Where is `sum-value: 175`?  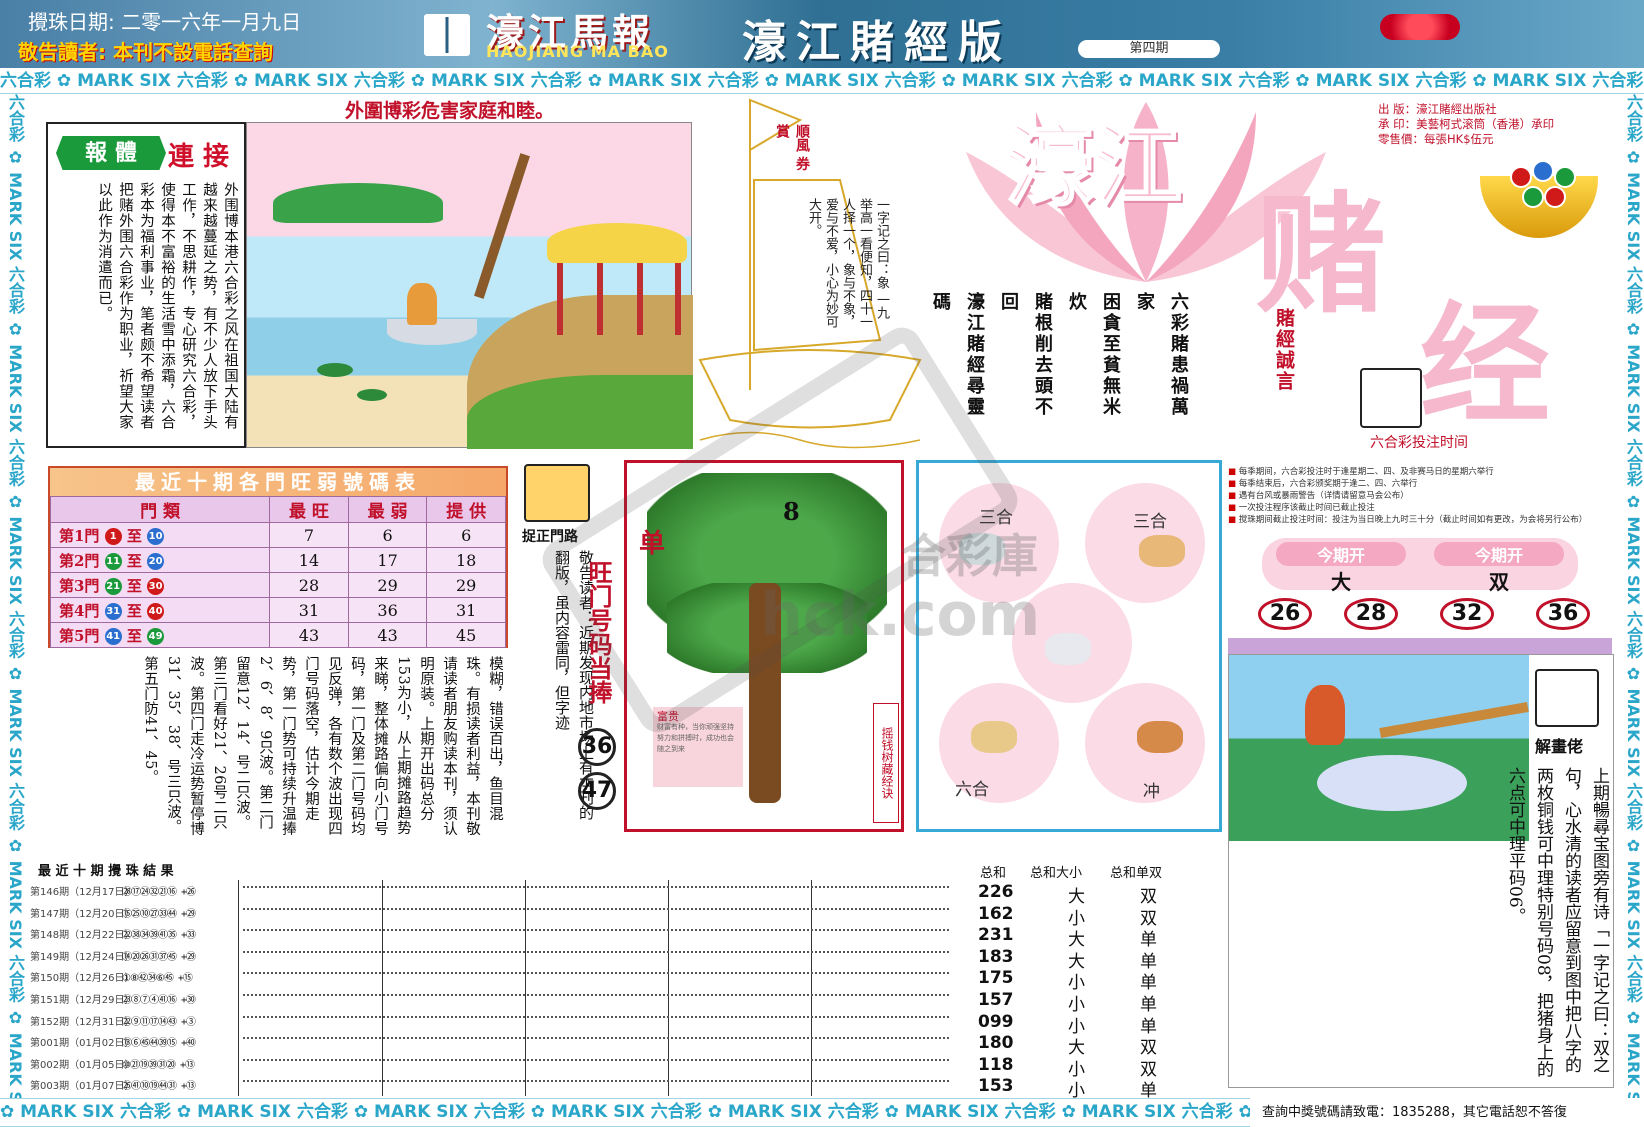
sum-value: 175 is located at coordinates (996, 978).